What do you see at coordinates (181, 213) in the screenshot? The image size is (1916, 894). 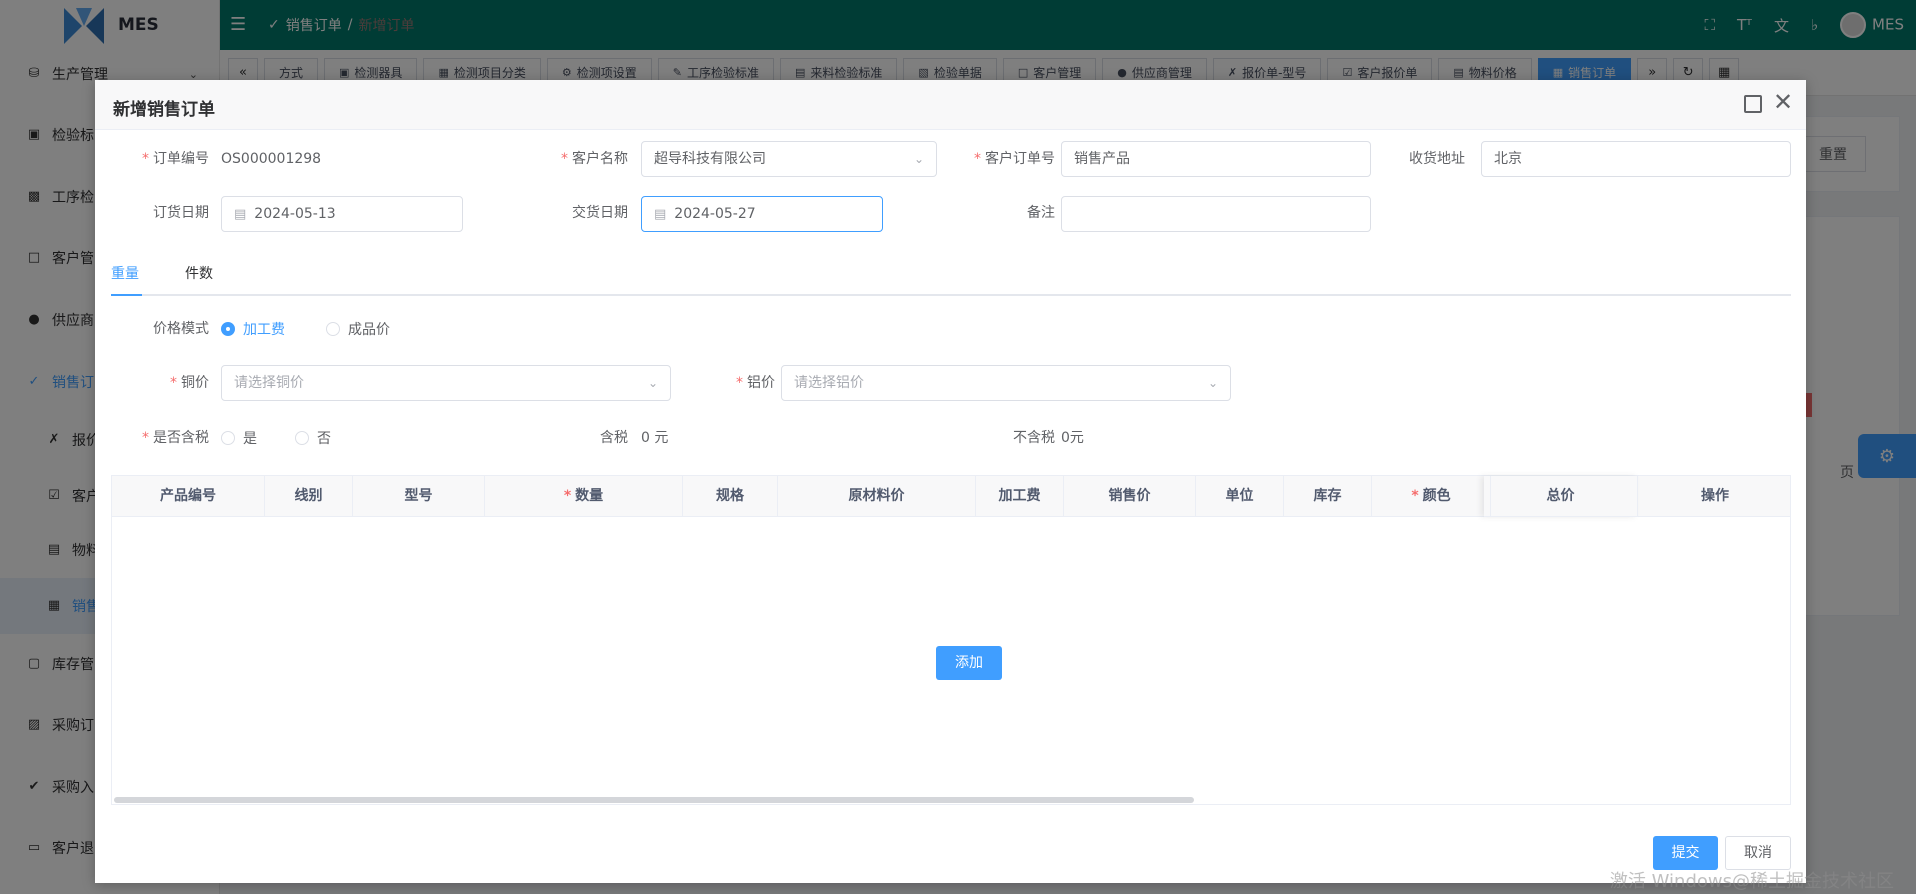 I see `order-date-label: 订货日期` at bounding box center [181, 213].